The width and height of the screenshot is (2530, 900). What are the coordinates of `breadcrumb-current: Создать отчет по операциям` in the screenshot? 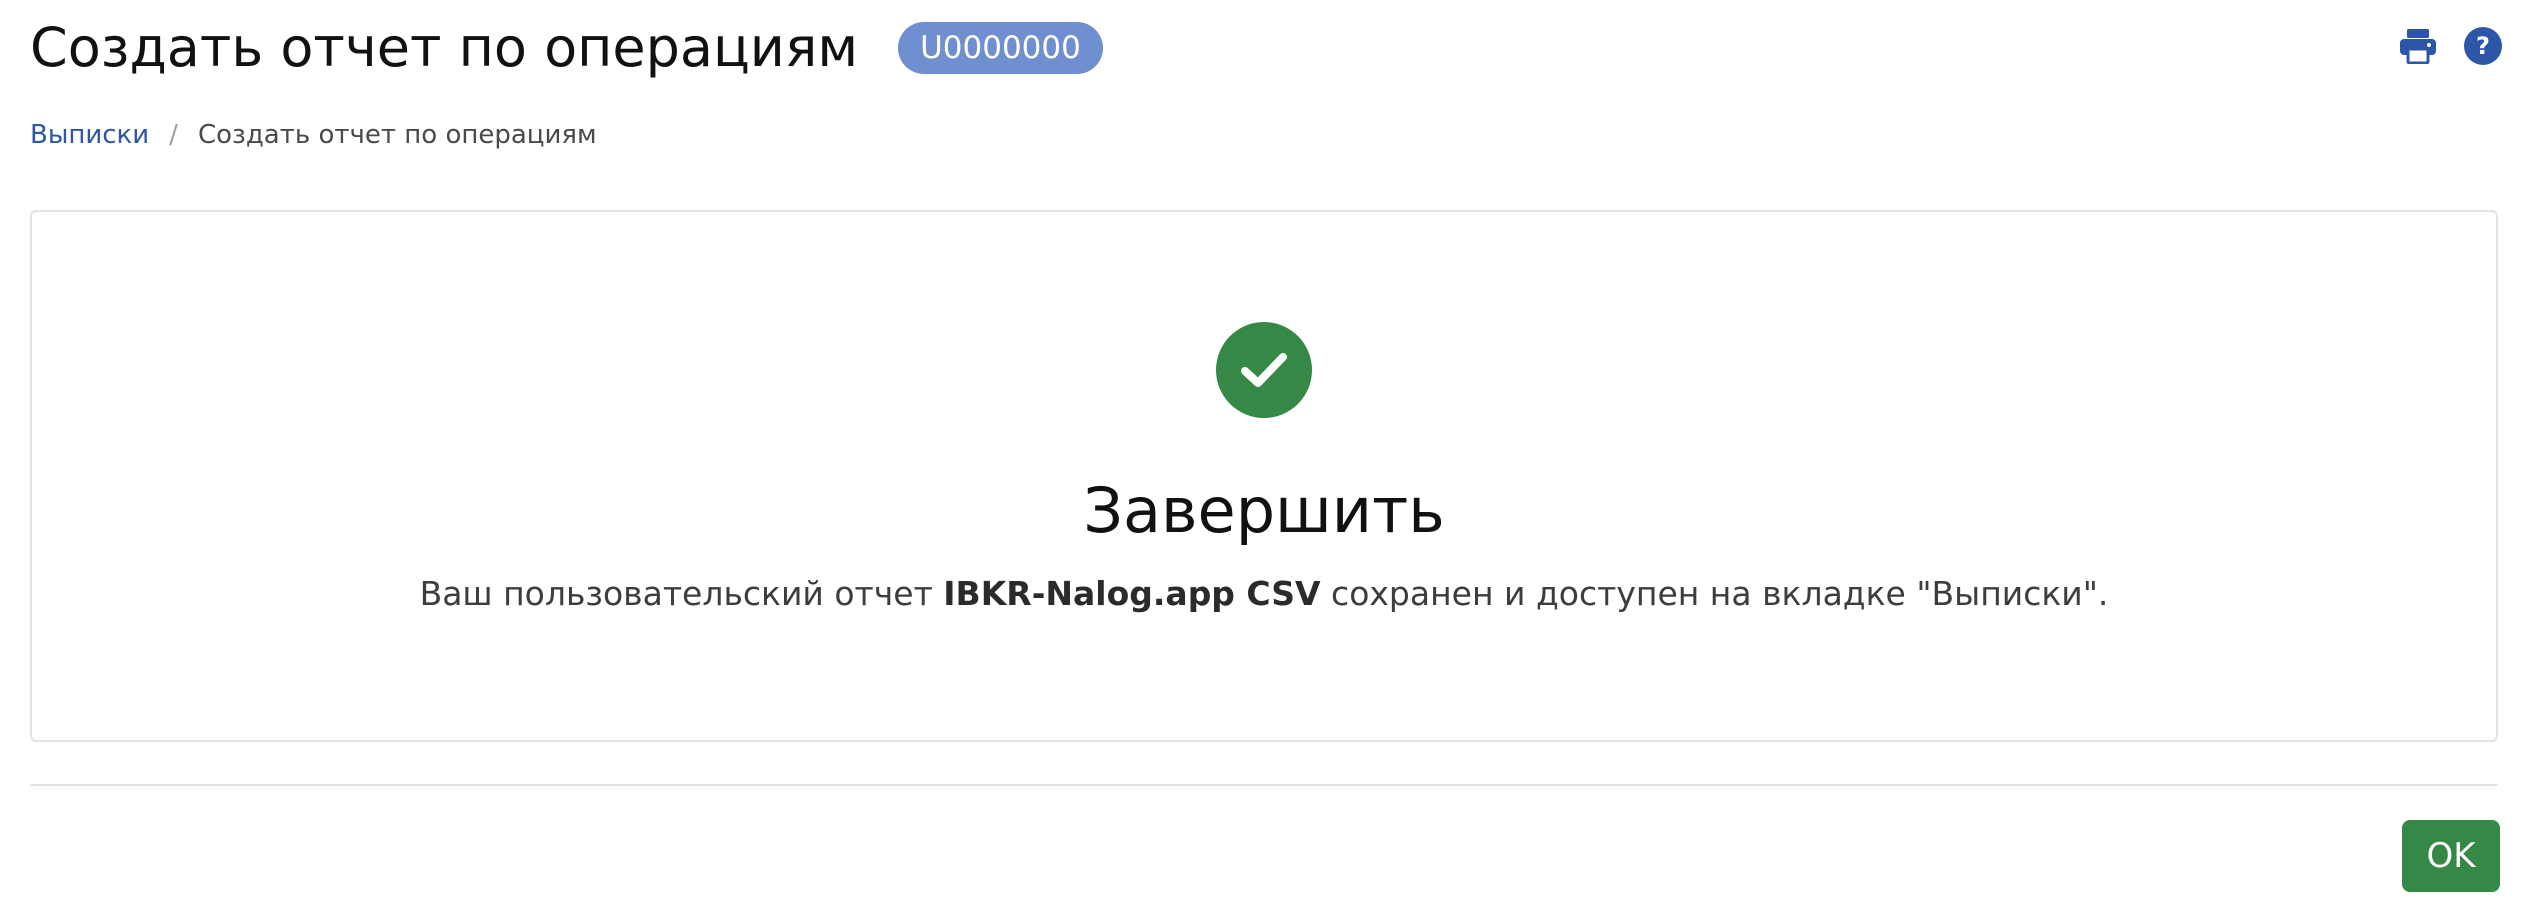 It's located at (397, 135).